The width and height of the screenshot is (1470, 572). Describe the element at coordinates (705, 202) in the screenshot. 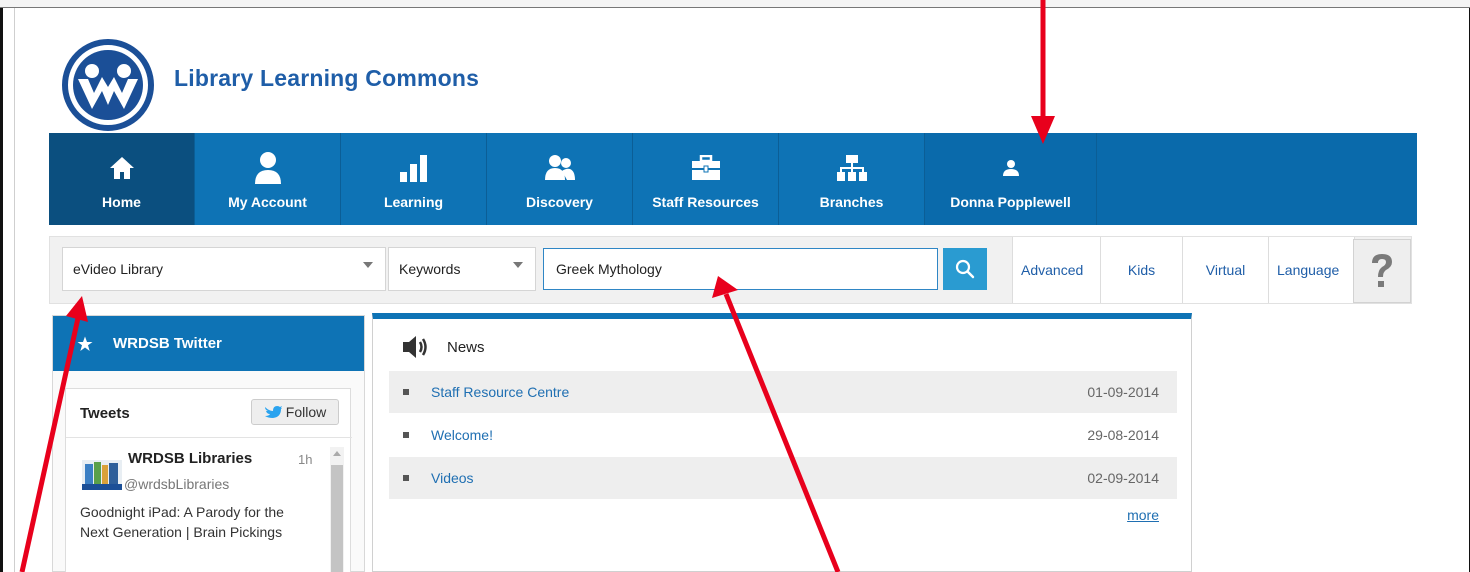

I see `nav-staff-resources-label: Staff Resources` at that location.